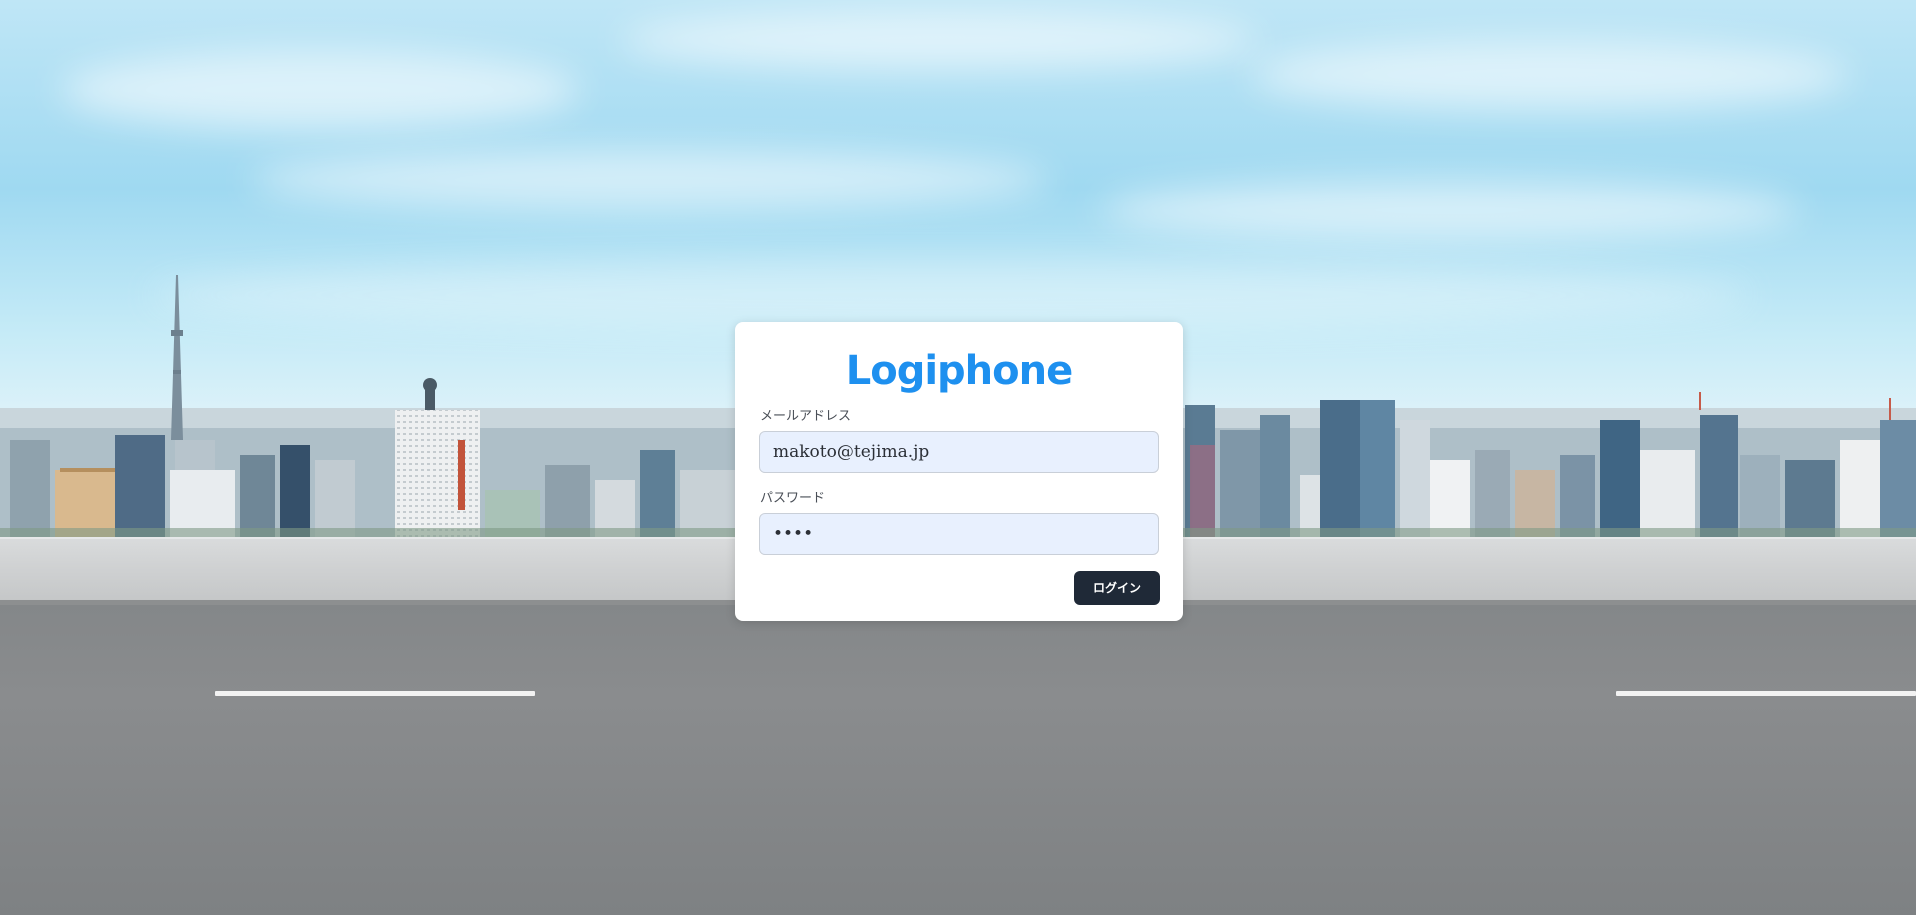 This screenshot has height=915, width=1916. I want to click on login-card: Logiphone メールアドレス パスワード ログイン, so click(959, 471).